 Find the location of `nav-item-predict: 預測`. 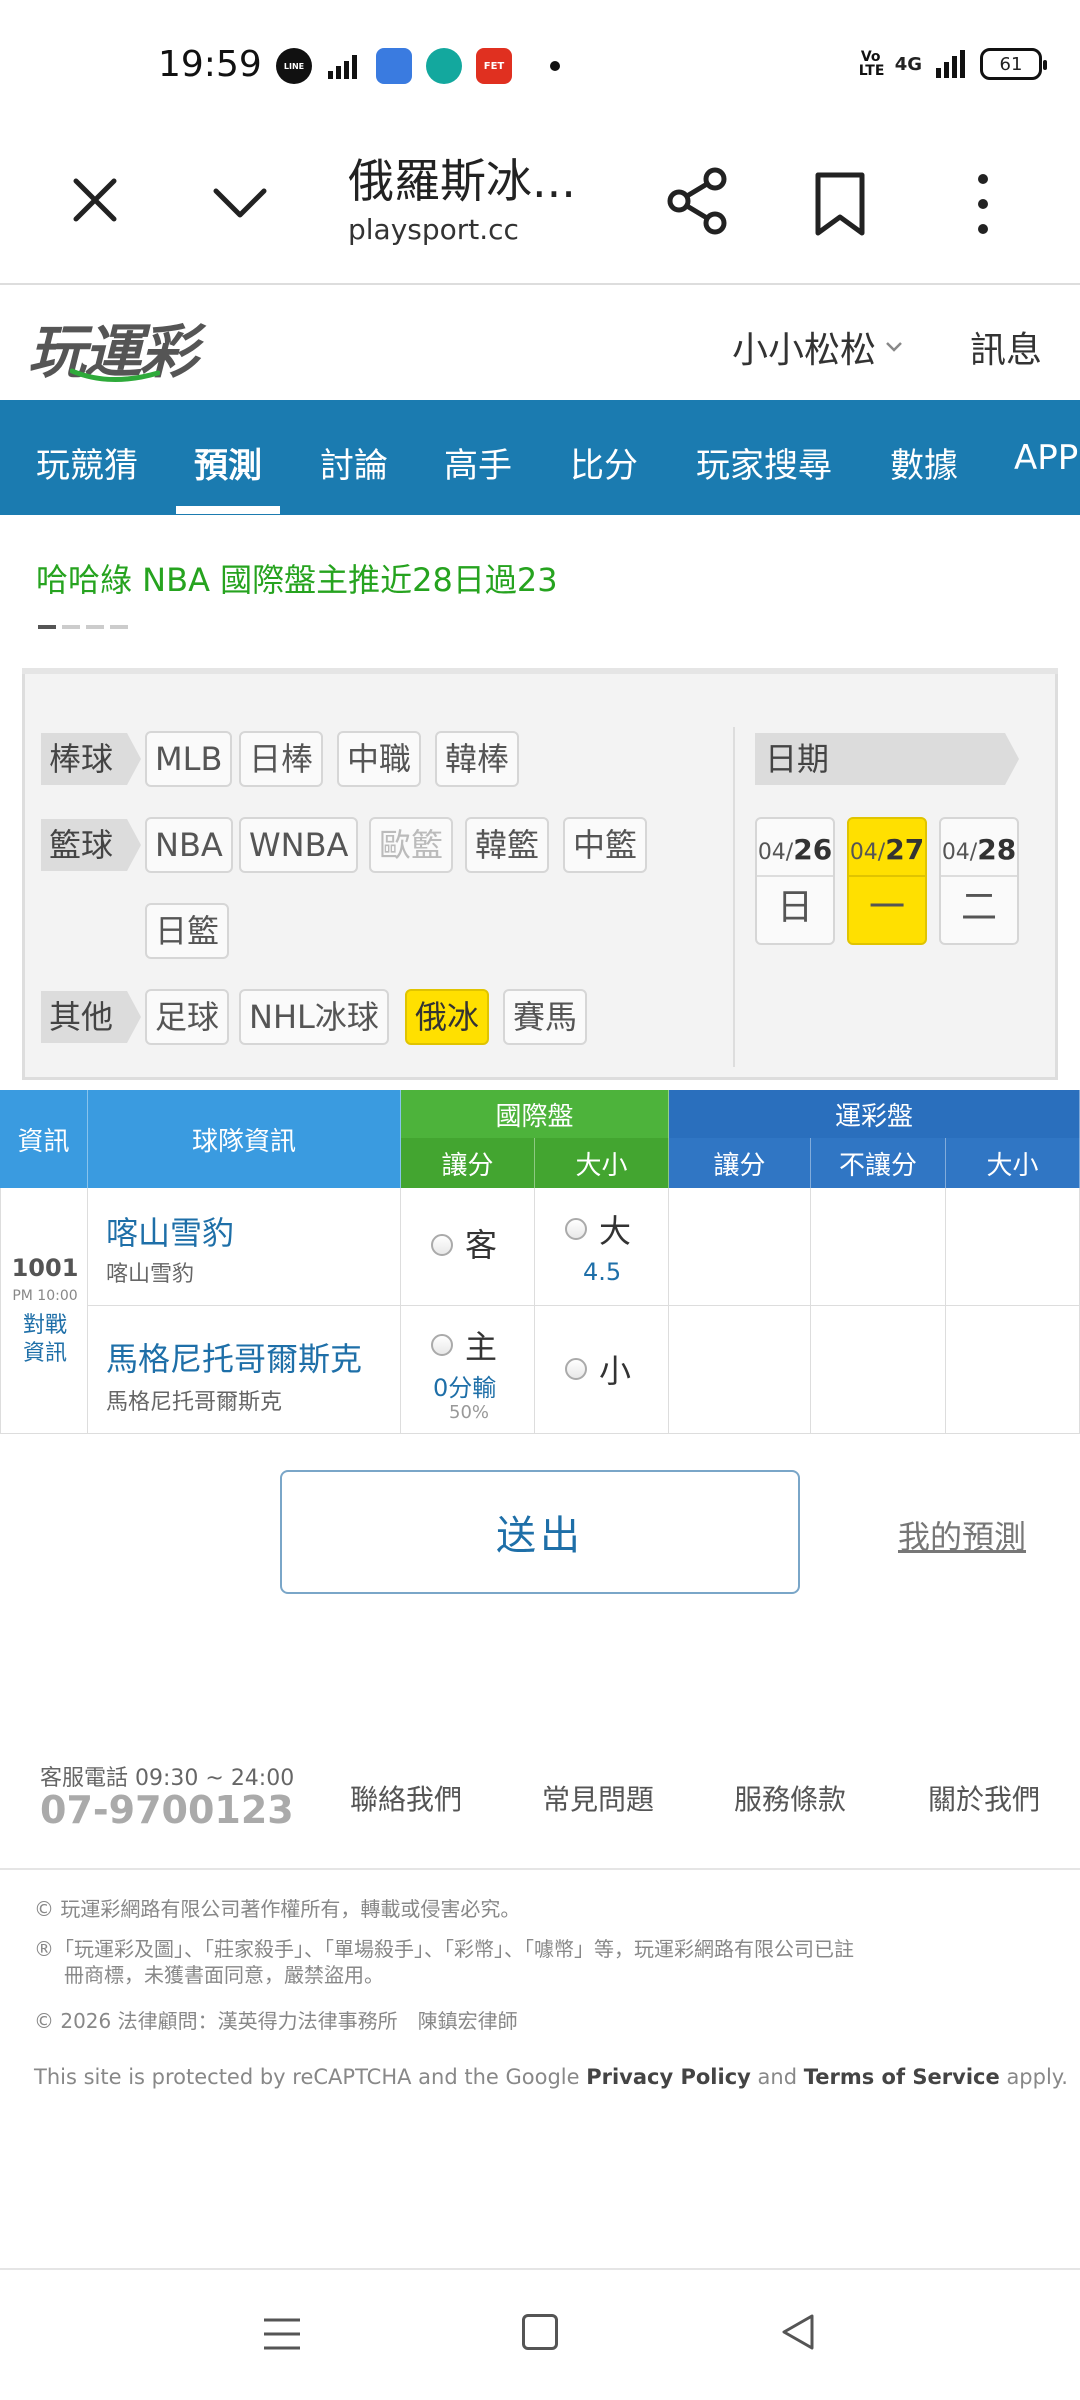

nav-item-predict: 預測 is located at coordinates (228, 462).